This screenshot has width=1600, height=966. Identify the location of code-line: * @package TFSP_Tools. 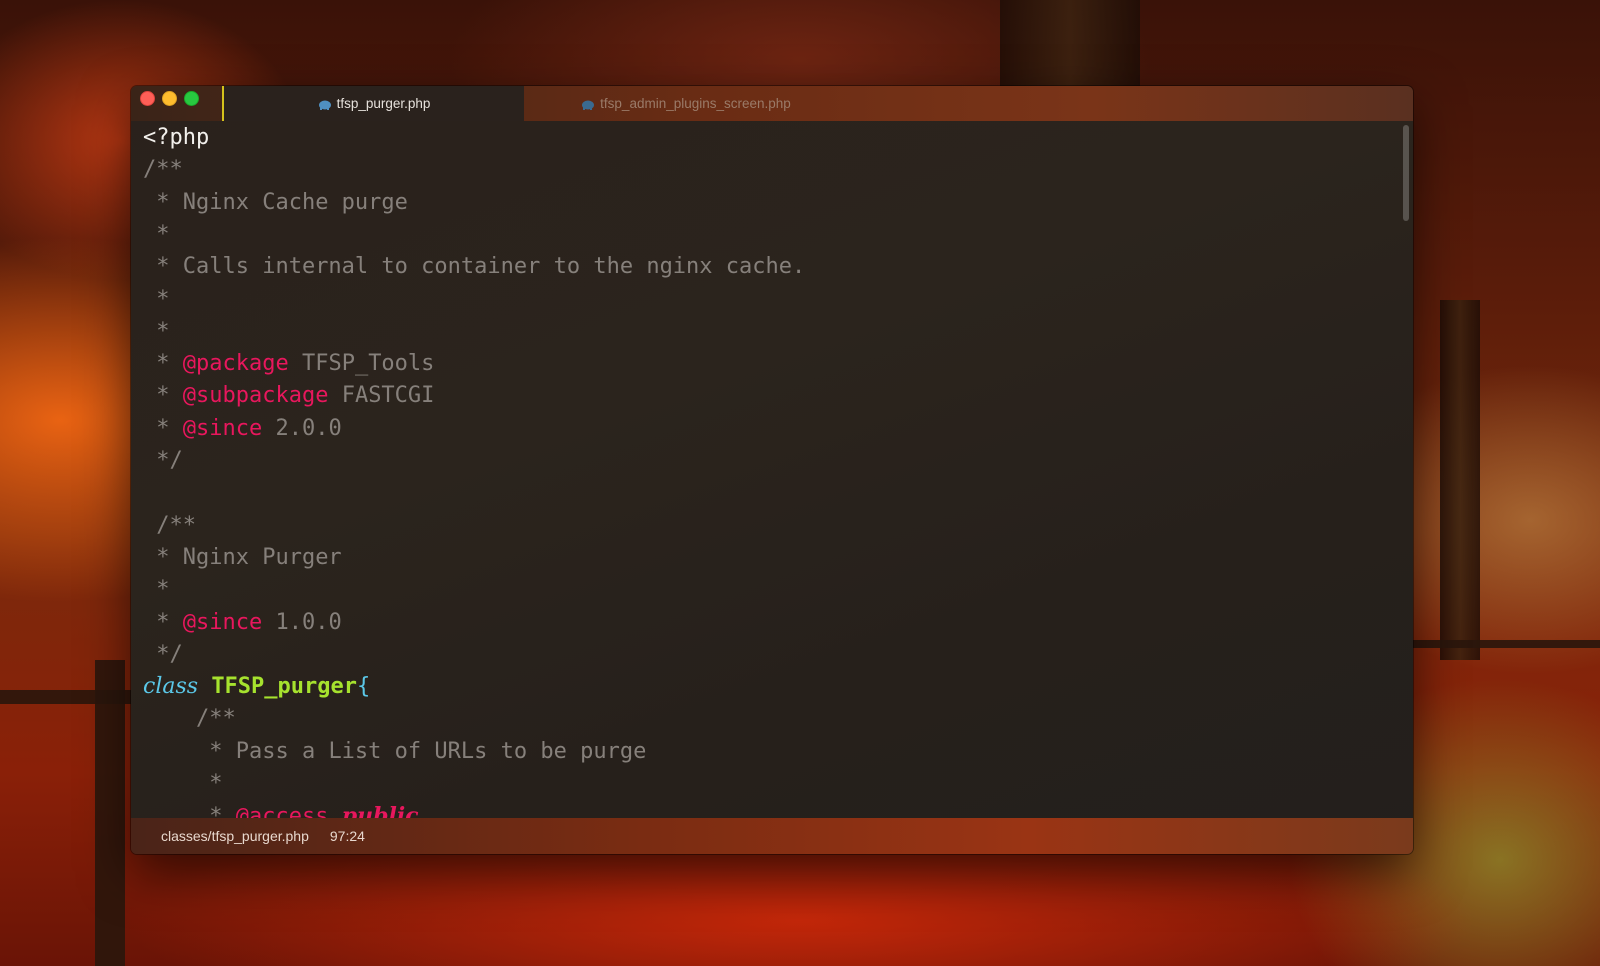
(288, 364).